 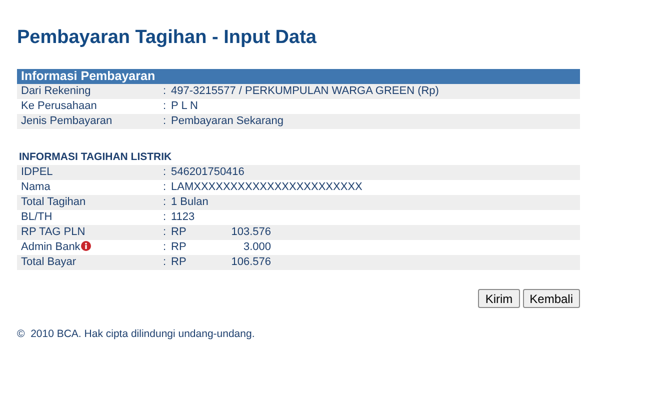 I want to click on page-title: Pembayaran Tagihan - Input Data, so click(x=167, y=38).